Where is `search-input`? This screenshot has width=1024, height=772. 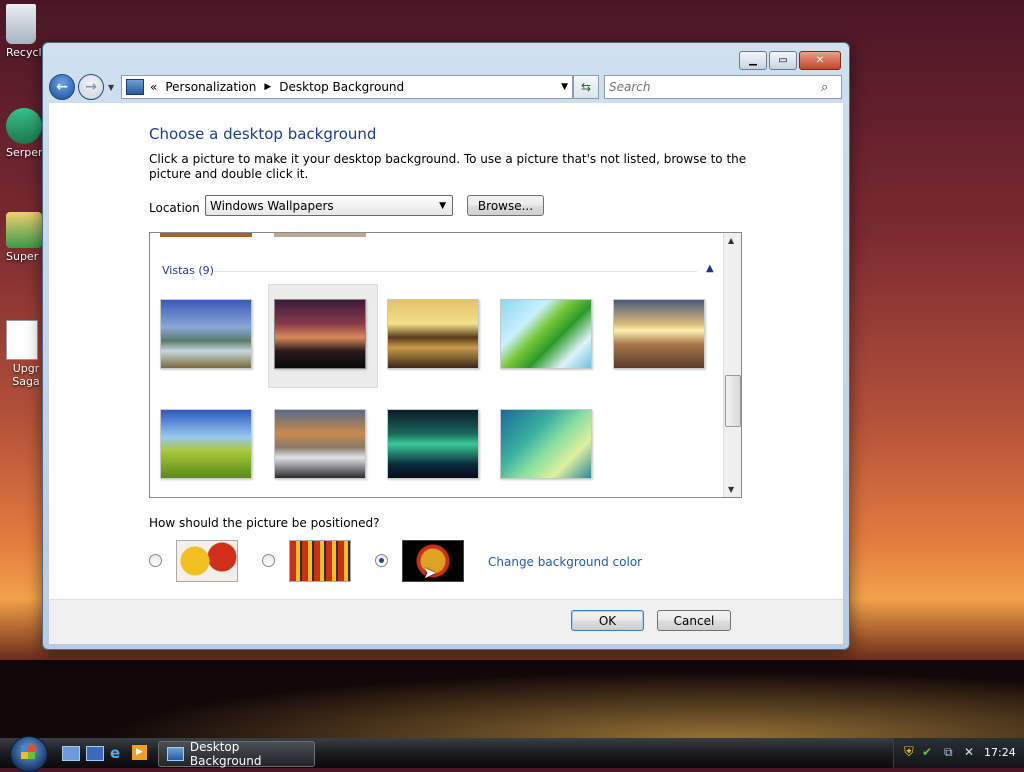
search-input is located at coordinates (713, 87).